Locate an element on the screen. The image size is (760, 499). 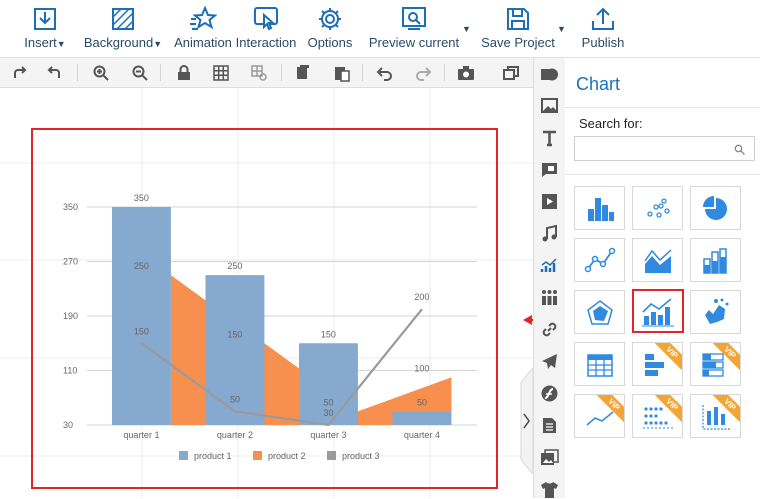
restore-window-icon is located at coordinates (511, 73).